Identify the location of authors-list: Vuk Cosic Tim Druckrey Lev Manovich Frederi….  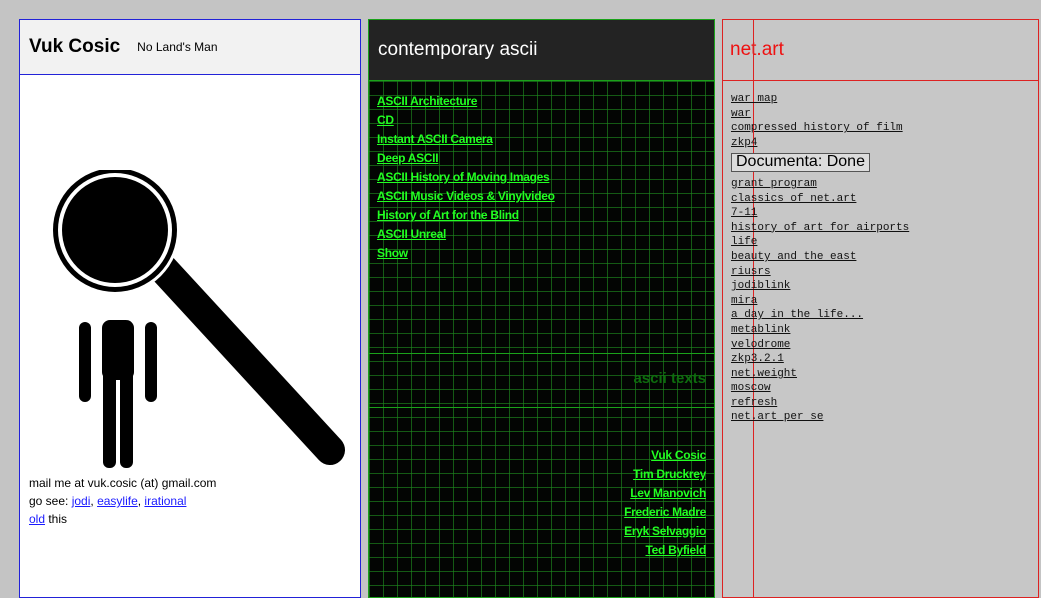
(665, 503).